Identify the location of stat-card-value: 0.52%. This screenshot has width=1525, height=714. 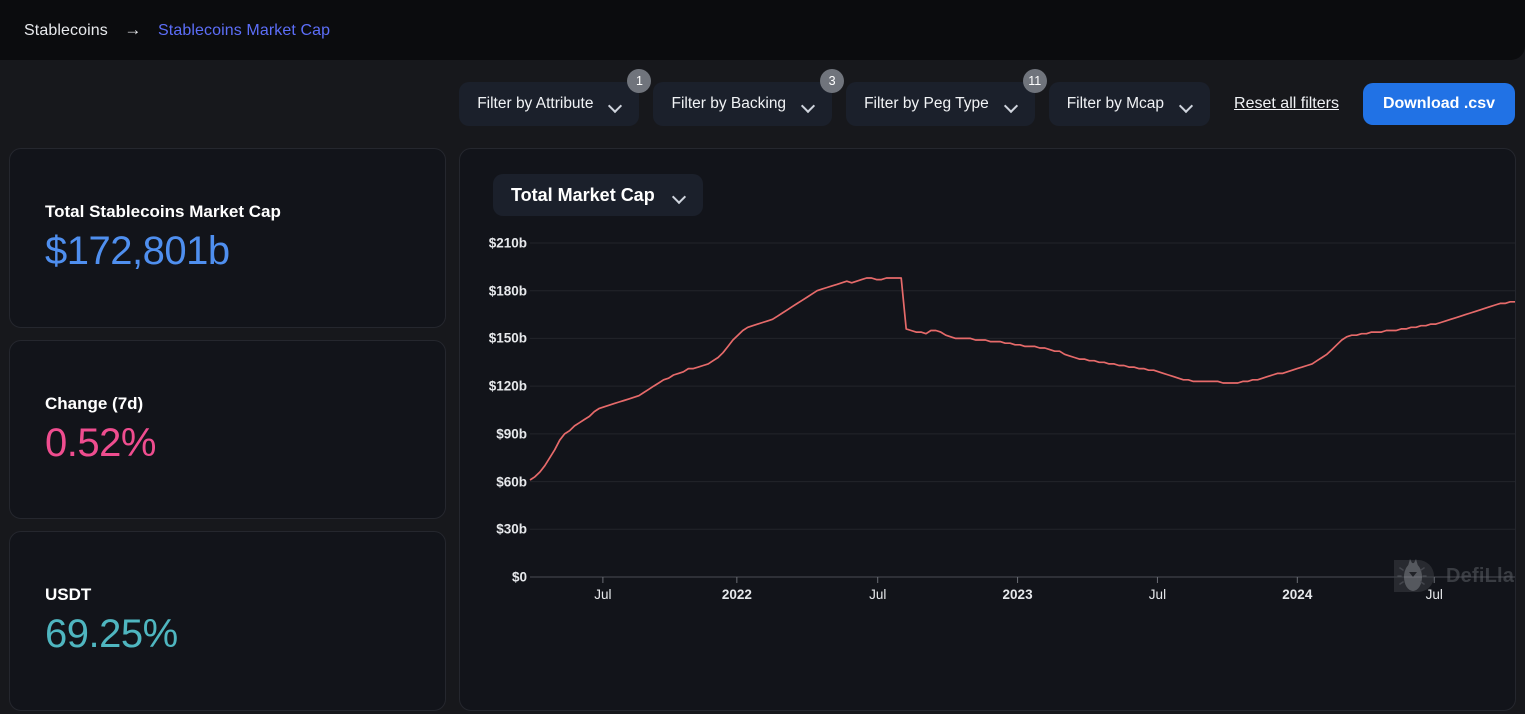
(100, 442).